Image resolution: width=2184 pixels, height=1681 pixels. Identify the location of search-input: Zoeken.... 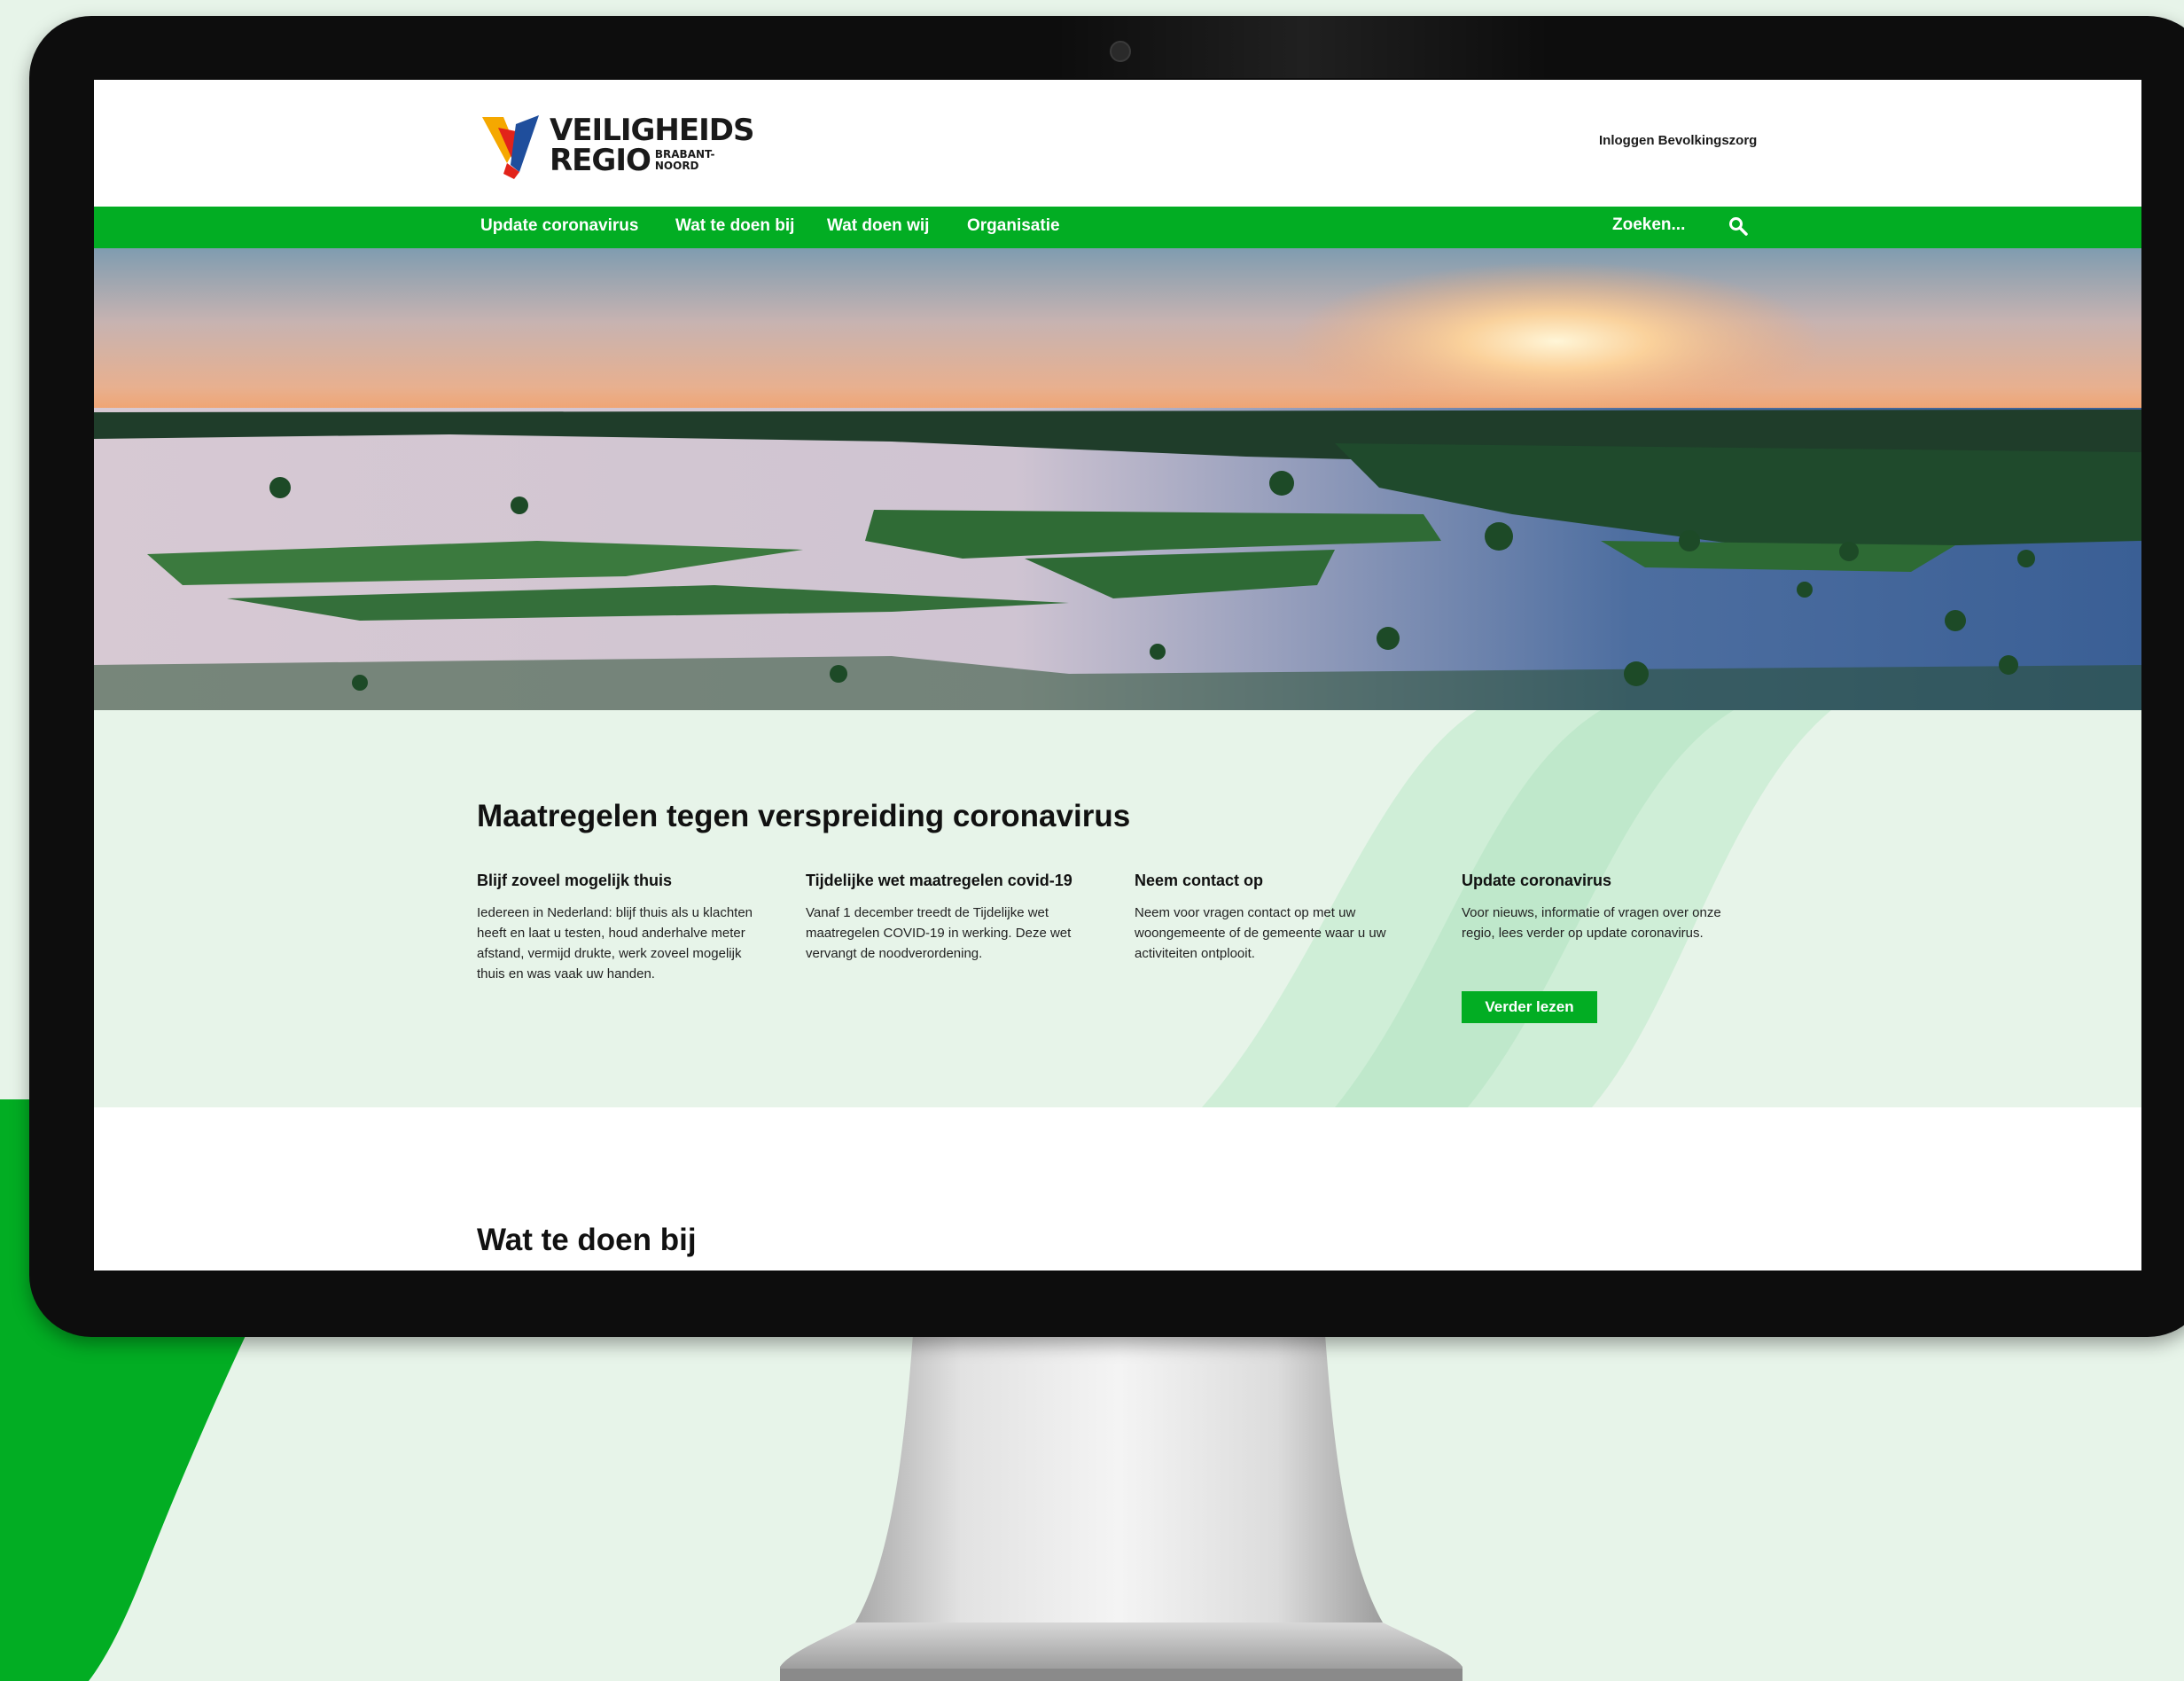
(1648, 225).